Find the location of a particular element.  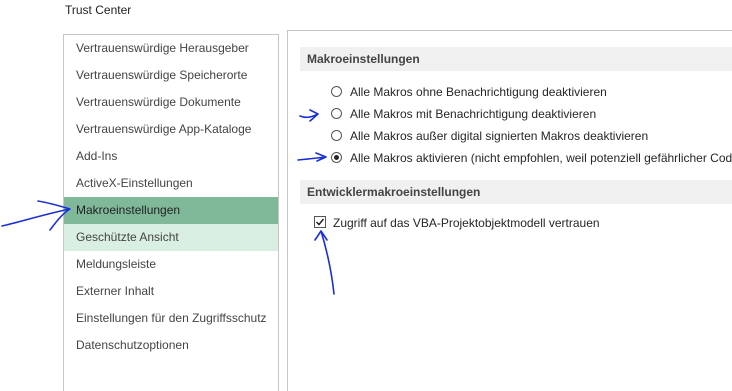

sidebar-item-protected-view: Geschützte Ansicht is located at coordinates (171, 237).